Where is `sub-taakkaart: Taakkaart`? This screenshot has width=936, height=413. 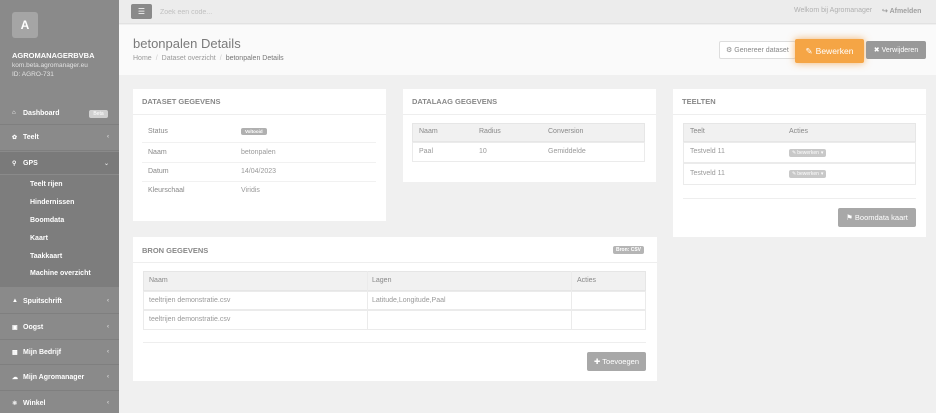
sub-taakkaart: Taakkaart is located at coordinates (46, 256).